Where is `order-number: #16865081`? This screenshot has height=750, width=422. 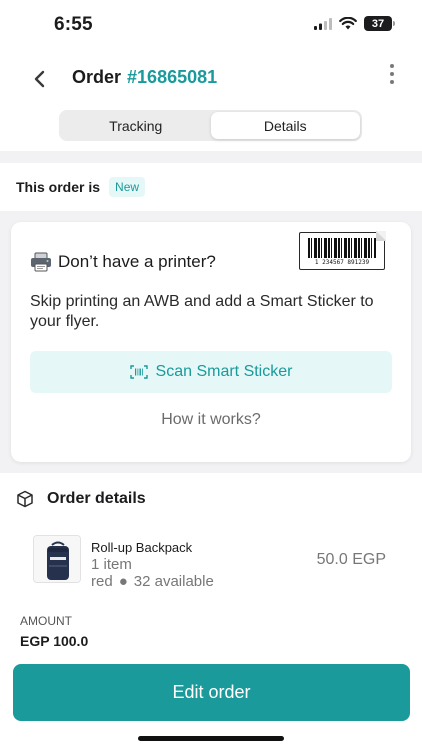 order-number: #16865081 is located at coordinates (172, 77).